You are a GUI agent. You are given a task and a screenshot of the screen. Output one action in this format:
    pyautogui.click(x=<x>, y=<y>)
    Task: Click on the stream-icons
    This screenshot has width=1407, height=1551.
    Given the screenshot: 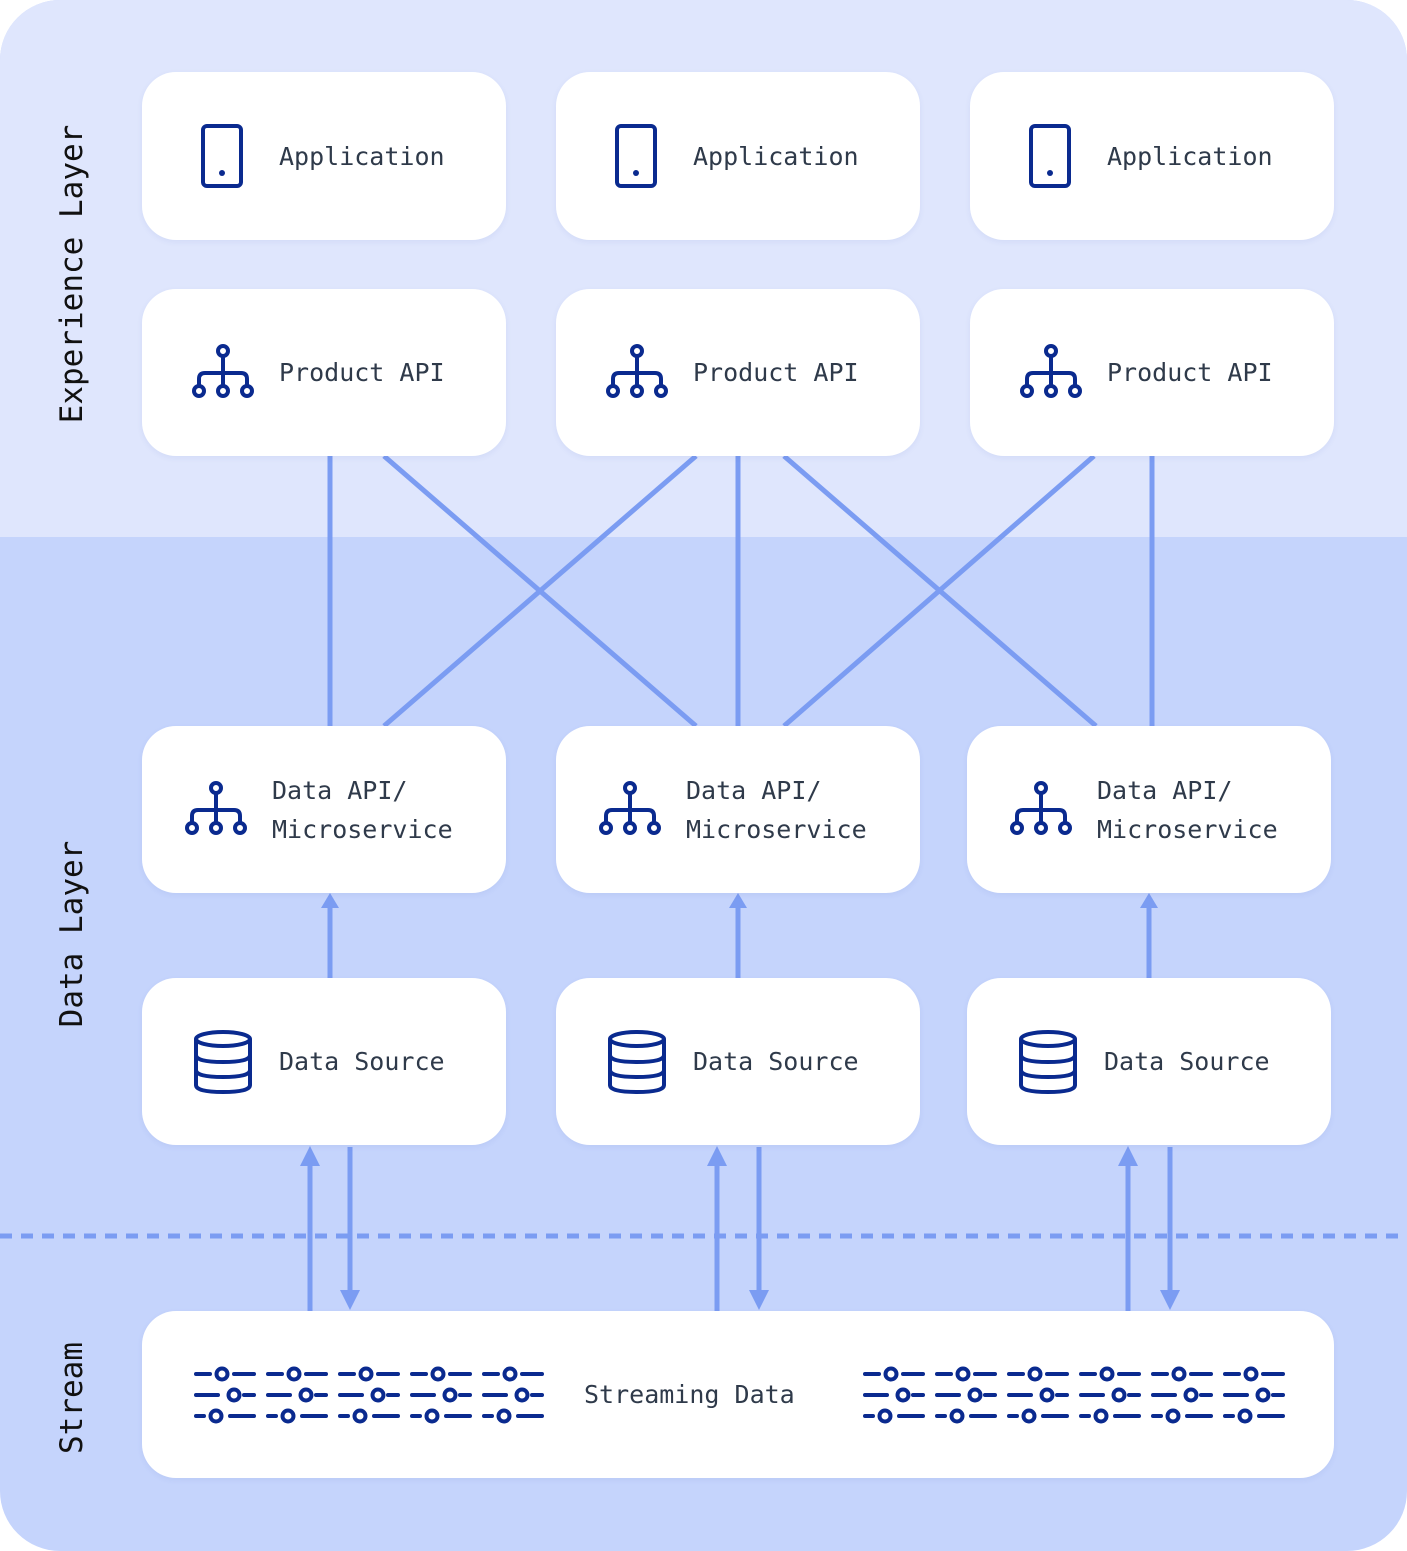 What is the action you would take?
    pyautogui.click(x=739, y=1395)
    